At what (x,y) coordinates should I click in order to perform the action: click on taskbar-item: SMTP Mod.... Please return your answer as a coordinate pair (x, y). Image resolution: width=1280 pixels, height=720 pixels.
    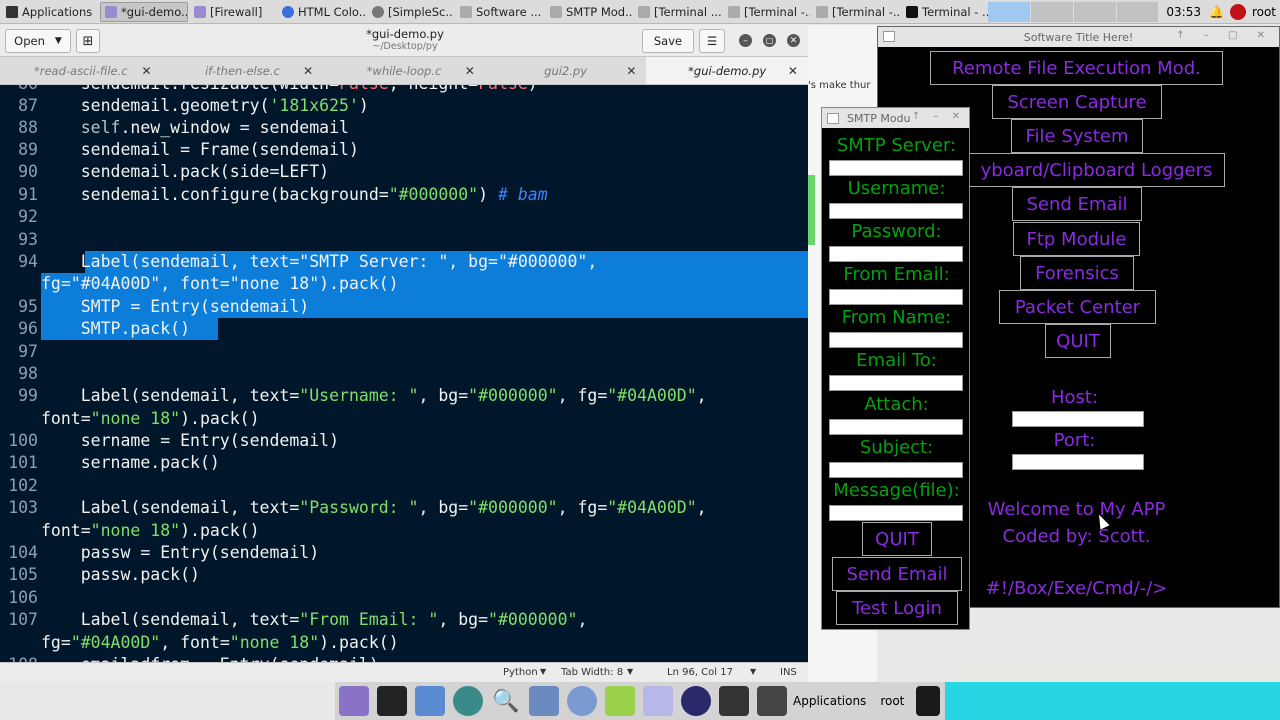
    Looking at the image, I should click on (589, 12).